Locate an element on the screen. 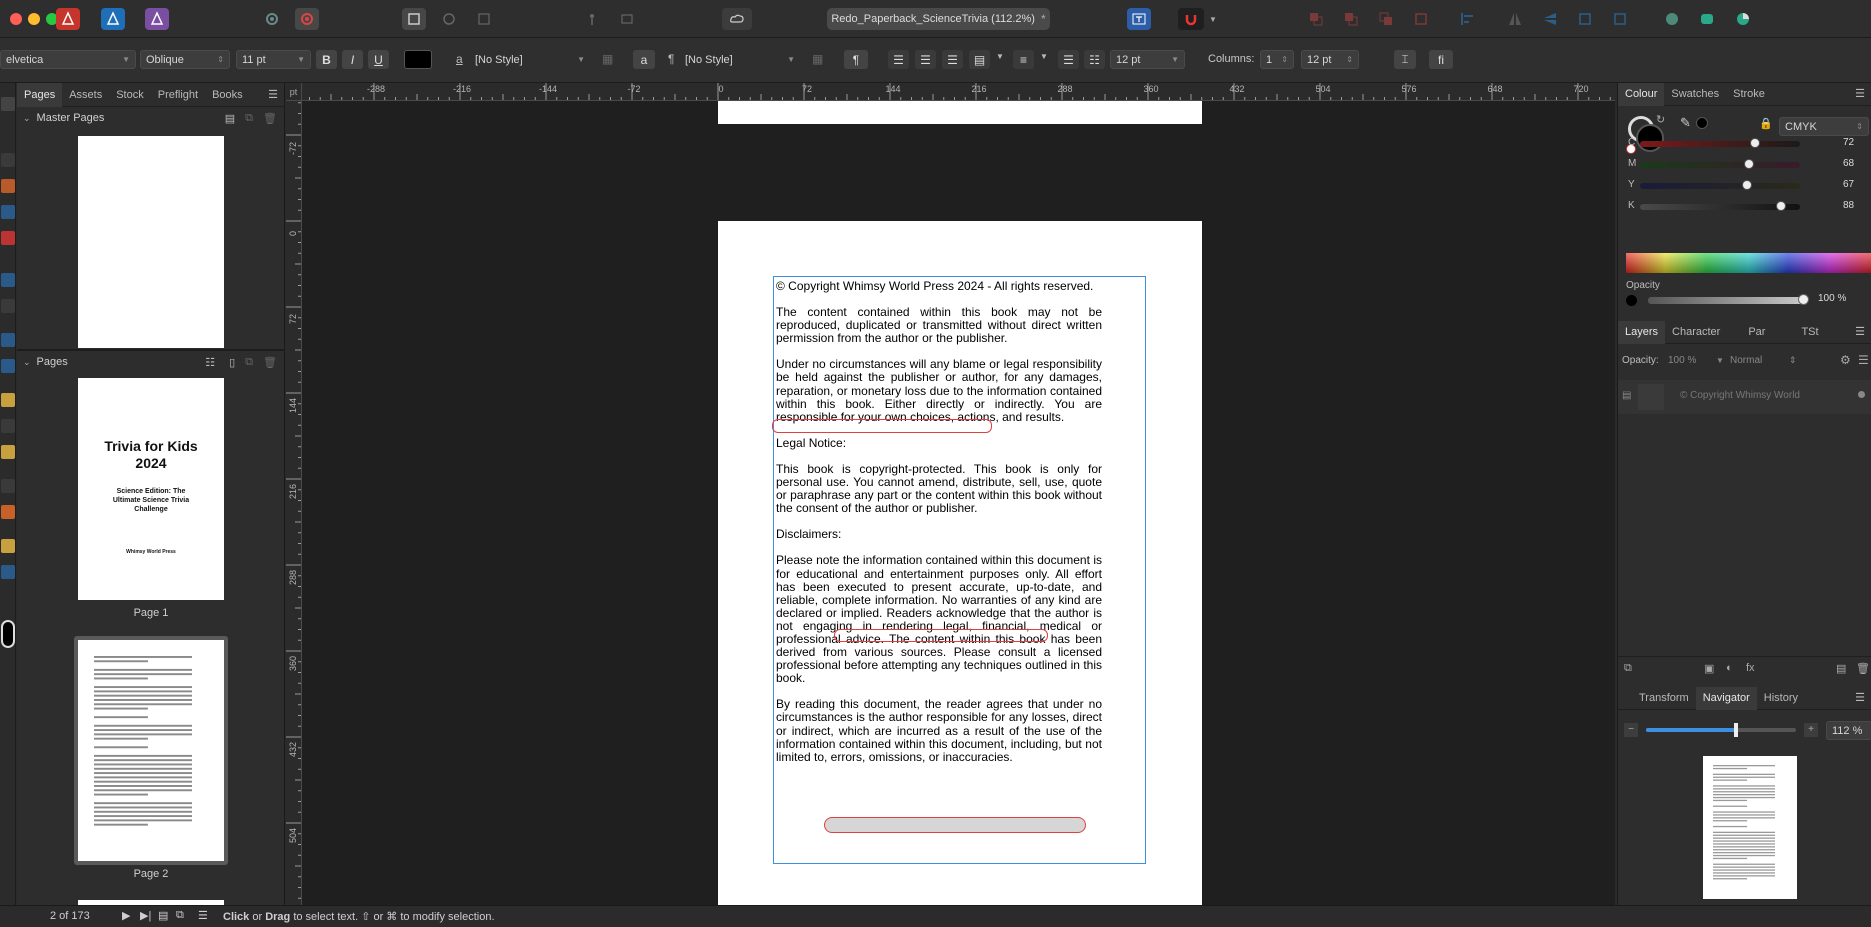 This screenshot has width=1871, height=927. tab-navigator: Navigator is located at coordinates (1726, 698).